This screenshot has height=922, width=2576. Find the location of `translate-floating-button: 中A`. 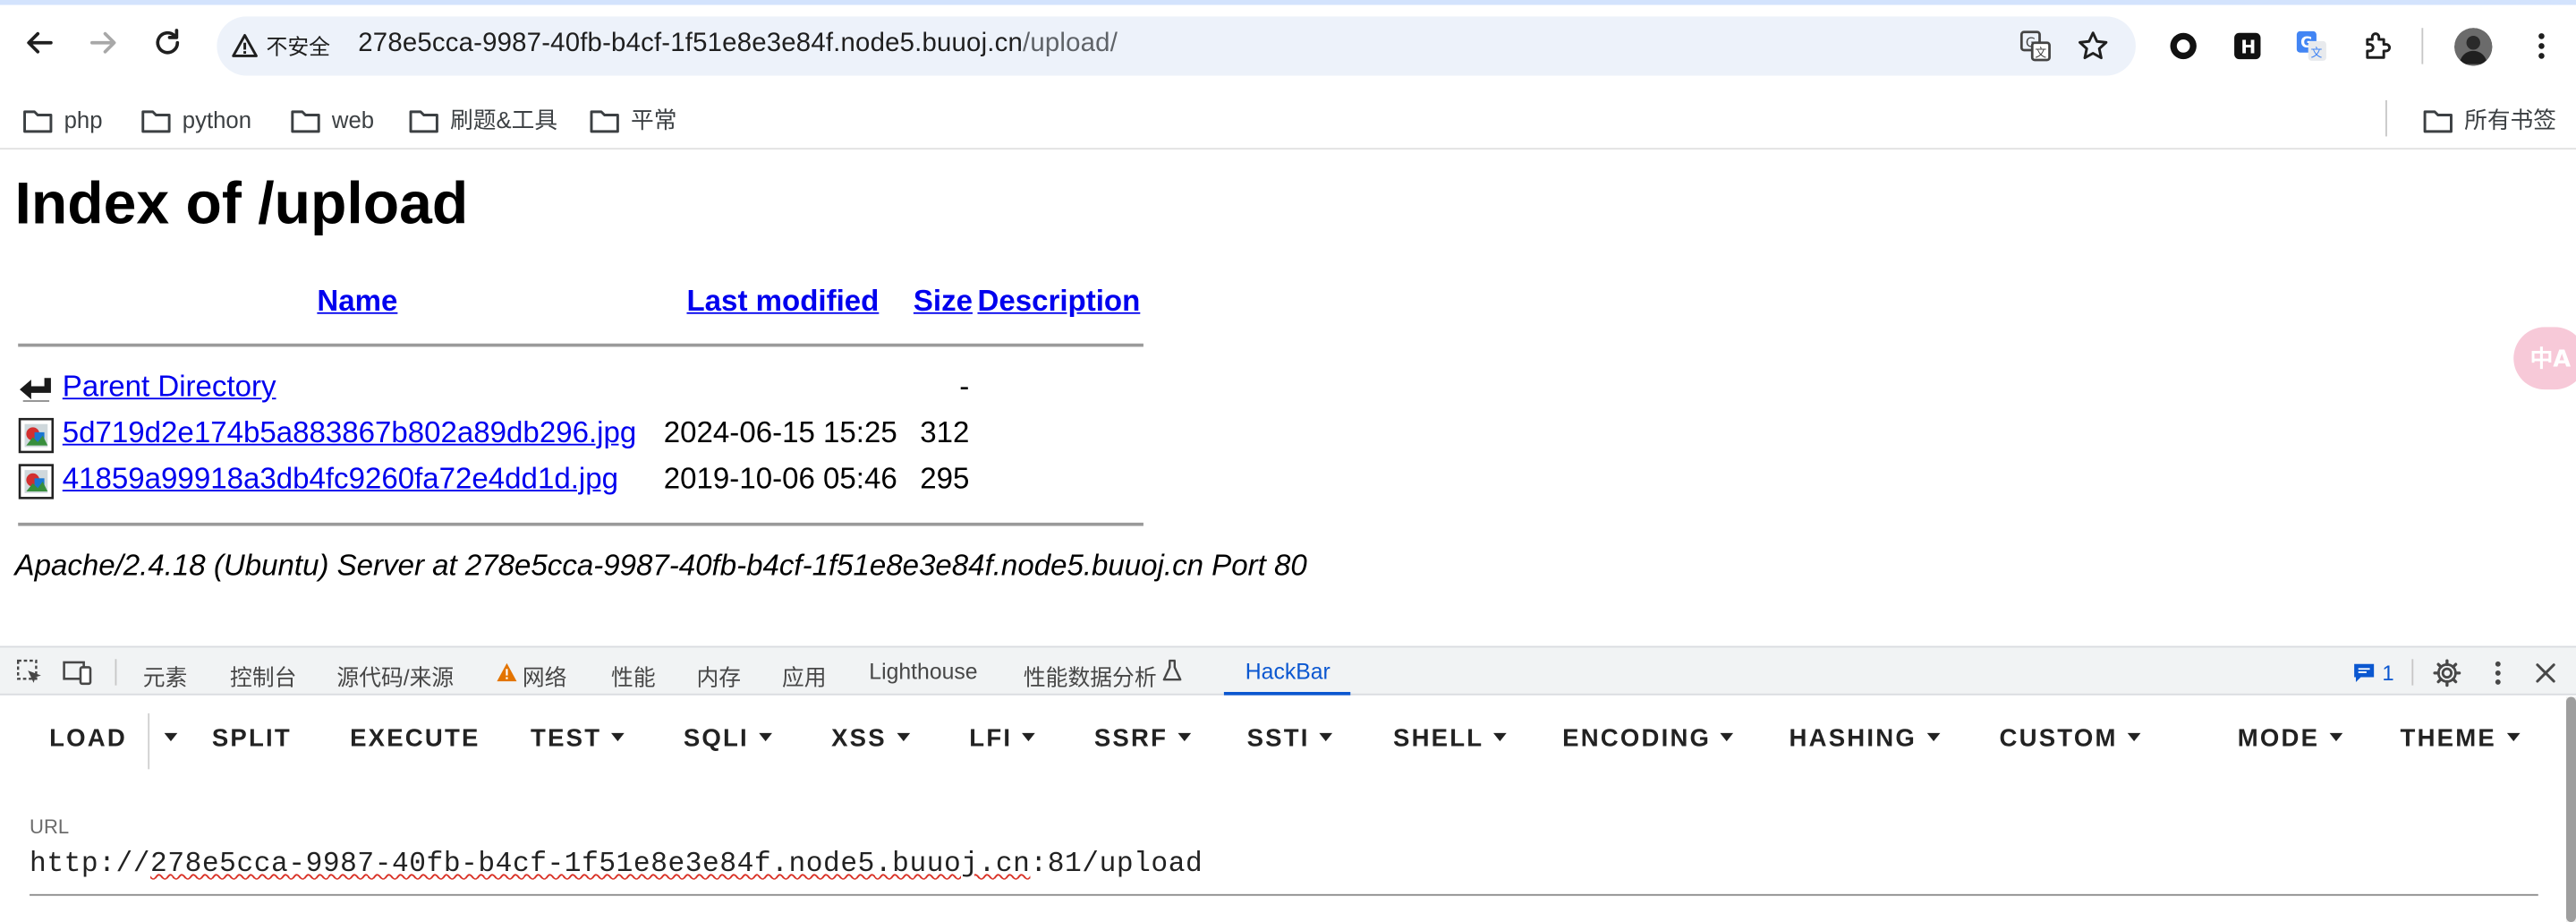

translate-floating-button: 中A is located at coordinates (2544, 358).